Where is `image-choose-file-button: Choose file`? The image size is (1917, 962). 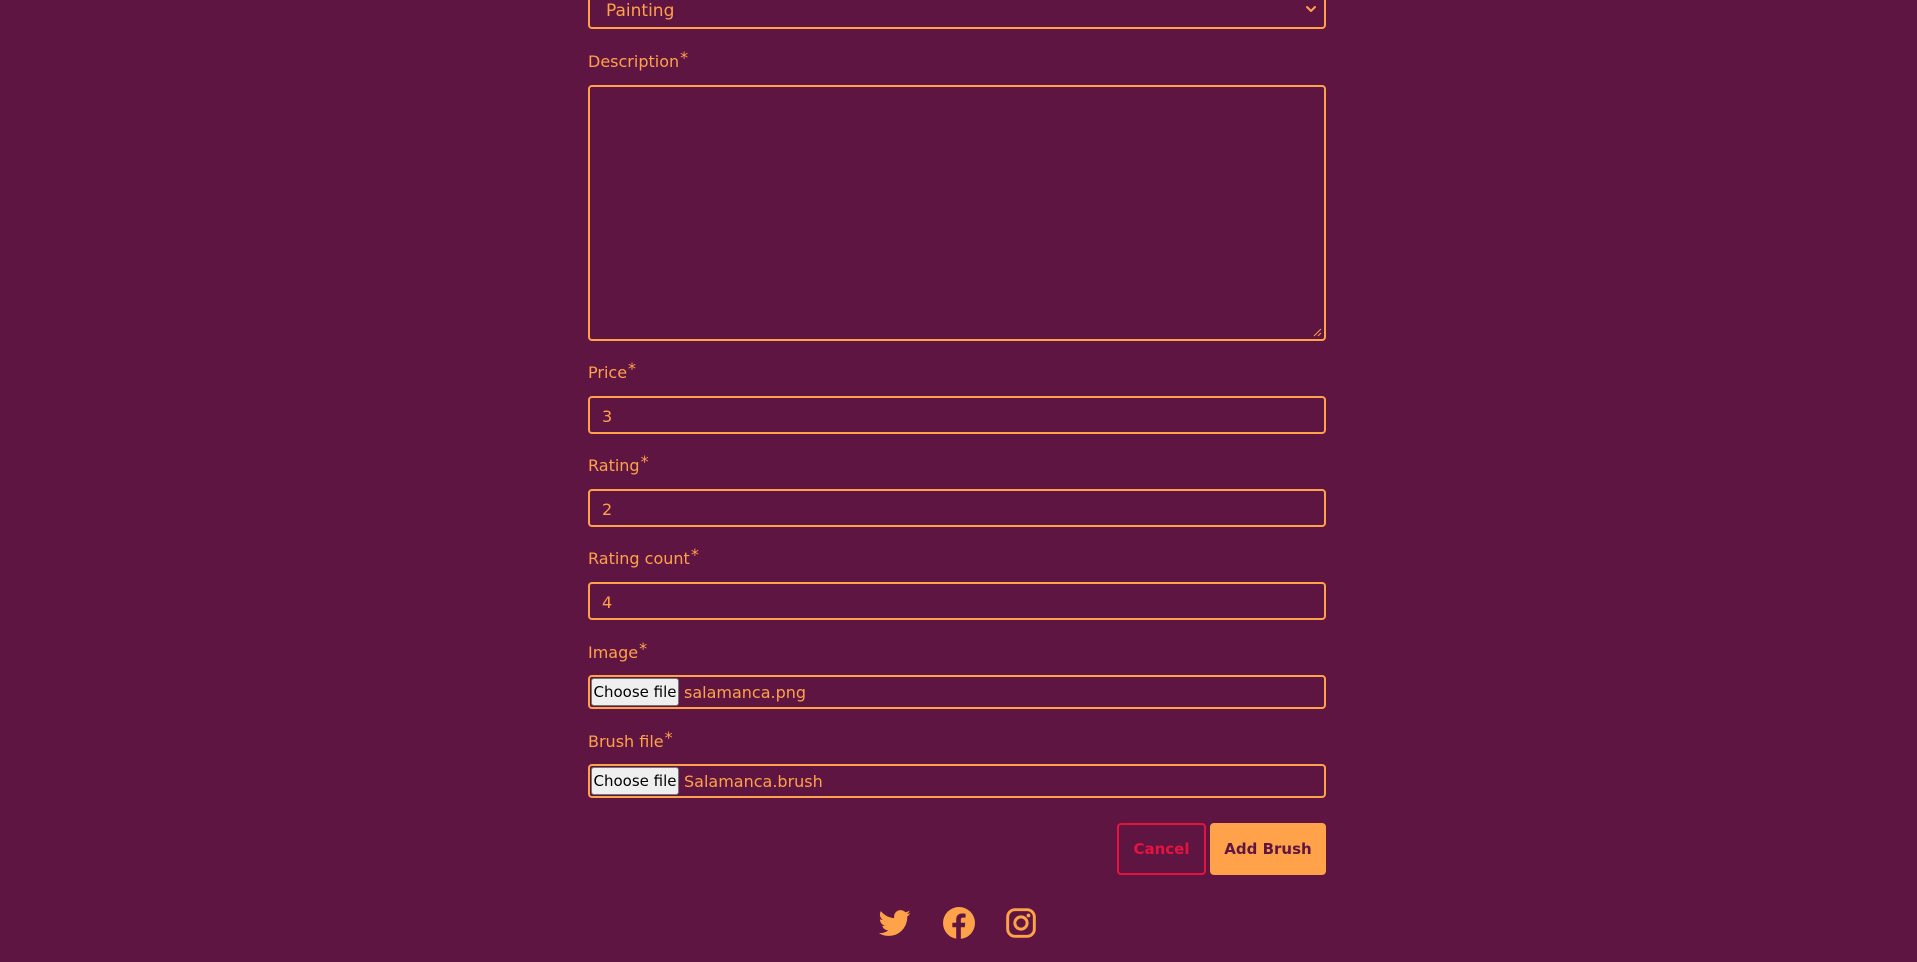
image-choose-file-button: Choose file is located at coordinates (635, 692).